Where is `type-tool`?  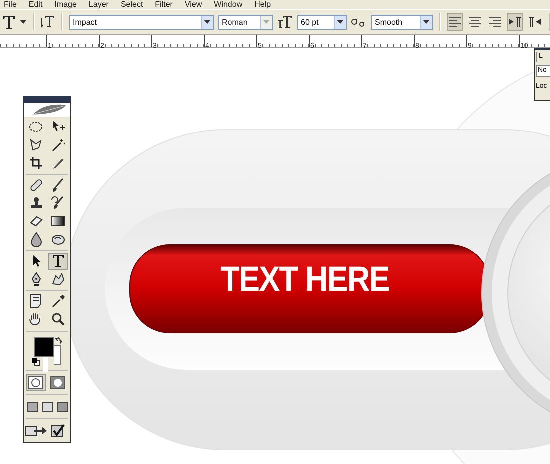
type-tool is located at coordinates (58, 261).